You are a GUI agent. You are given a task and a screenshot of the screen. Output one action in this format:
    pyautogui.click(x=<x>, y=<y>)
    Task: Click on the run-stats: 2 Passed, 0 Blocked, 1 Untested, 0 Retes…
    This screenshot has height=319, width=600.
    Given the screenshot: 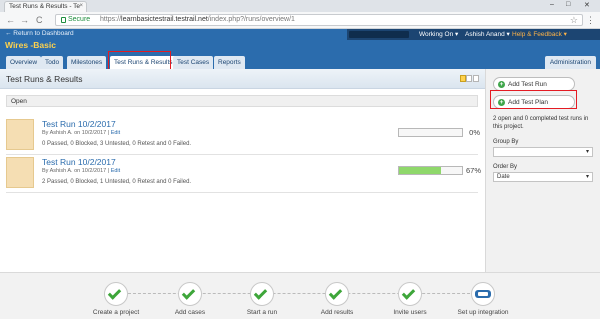 What is the action you would take?
    pyautogui.click(x=117, y=182)
    